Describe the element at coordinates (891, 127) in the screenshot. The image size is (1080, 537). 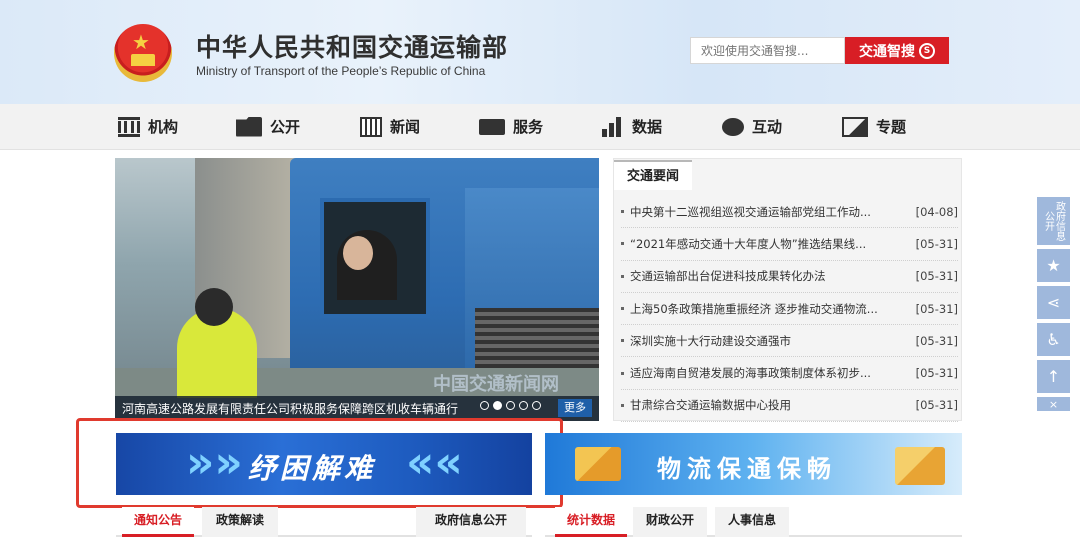
I see `nav-label: 专题` at that location.